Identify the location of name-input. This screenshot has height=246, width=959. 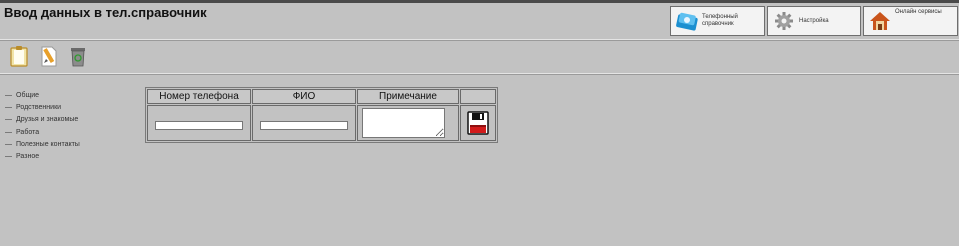
(304, 125).